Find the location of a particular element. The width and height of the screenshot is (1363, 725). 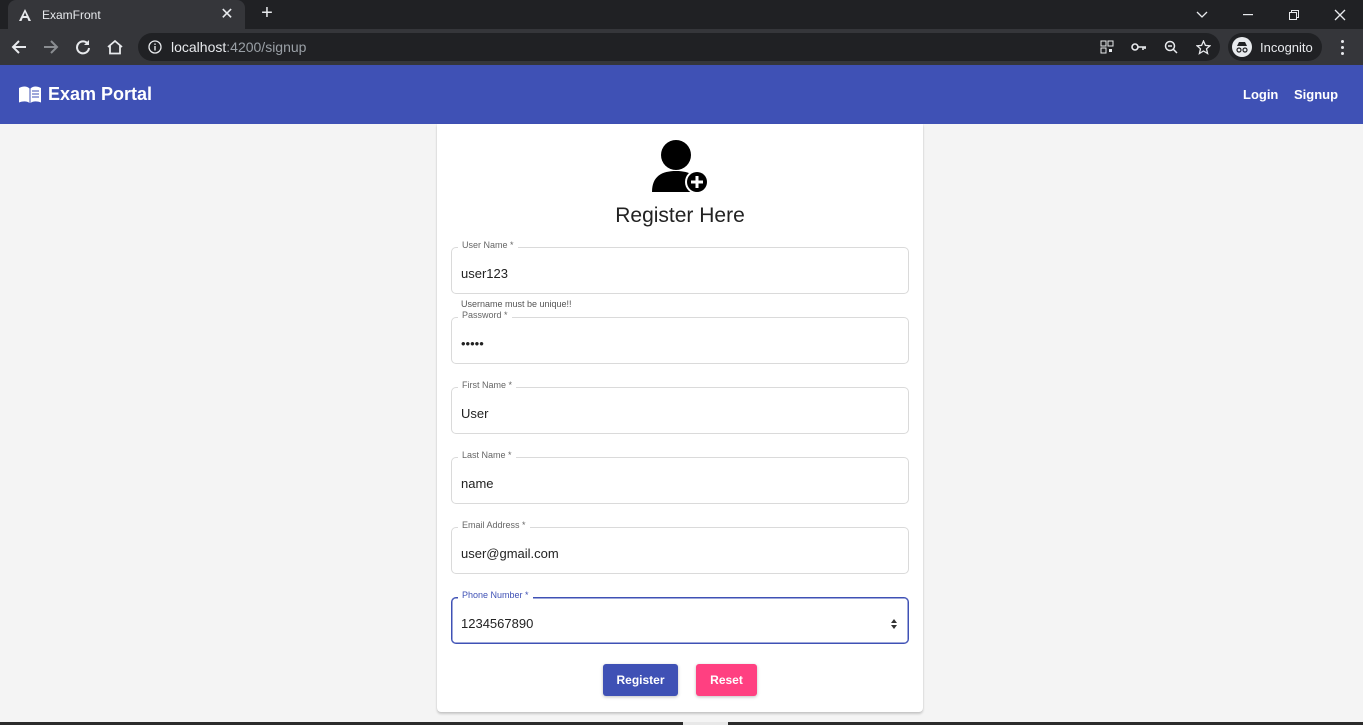

address-bar: localhost:4200/signup is located at coordinates (679, 47).